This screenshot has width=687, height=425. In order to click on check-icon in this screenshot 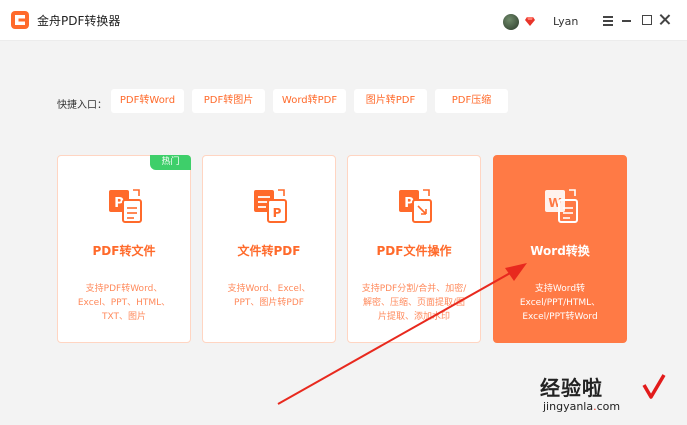, I will do `click(654, 386)`.